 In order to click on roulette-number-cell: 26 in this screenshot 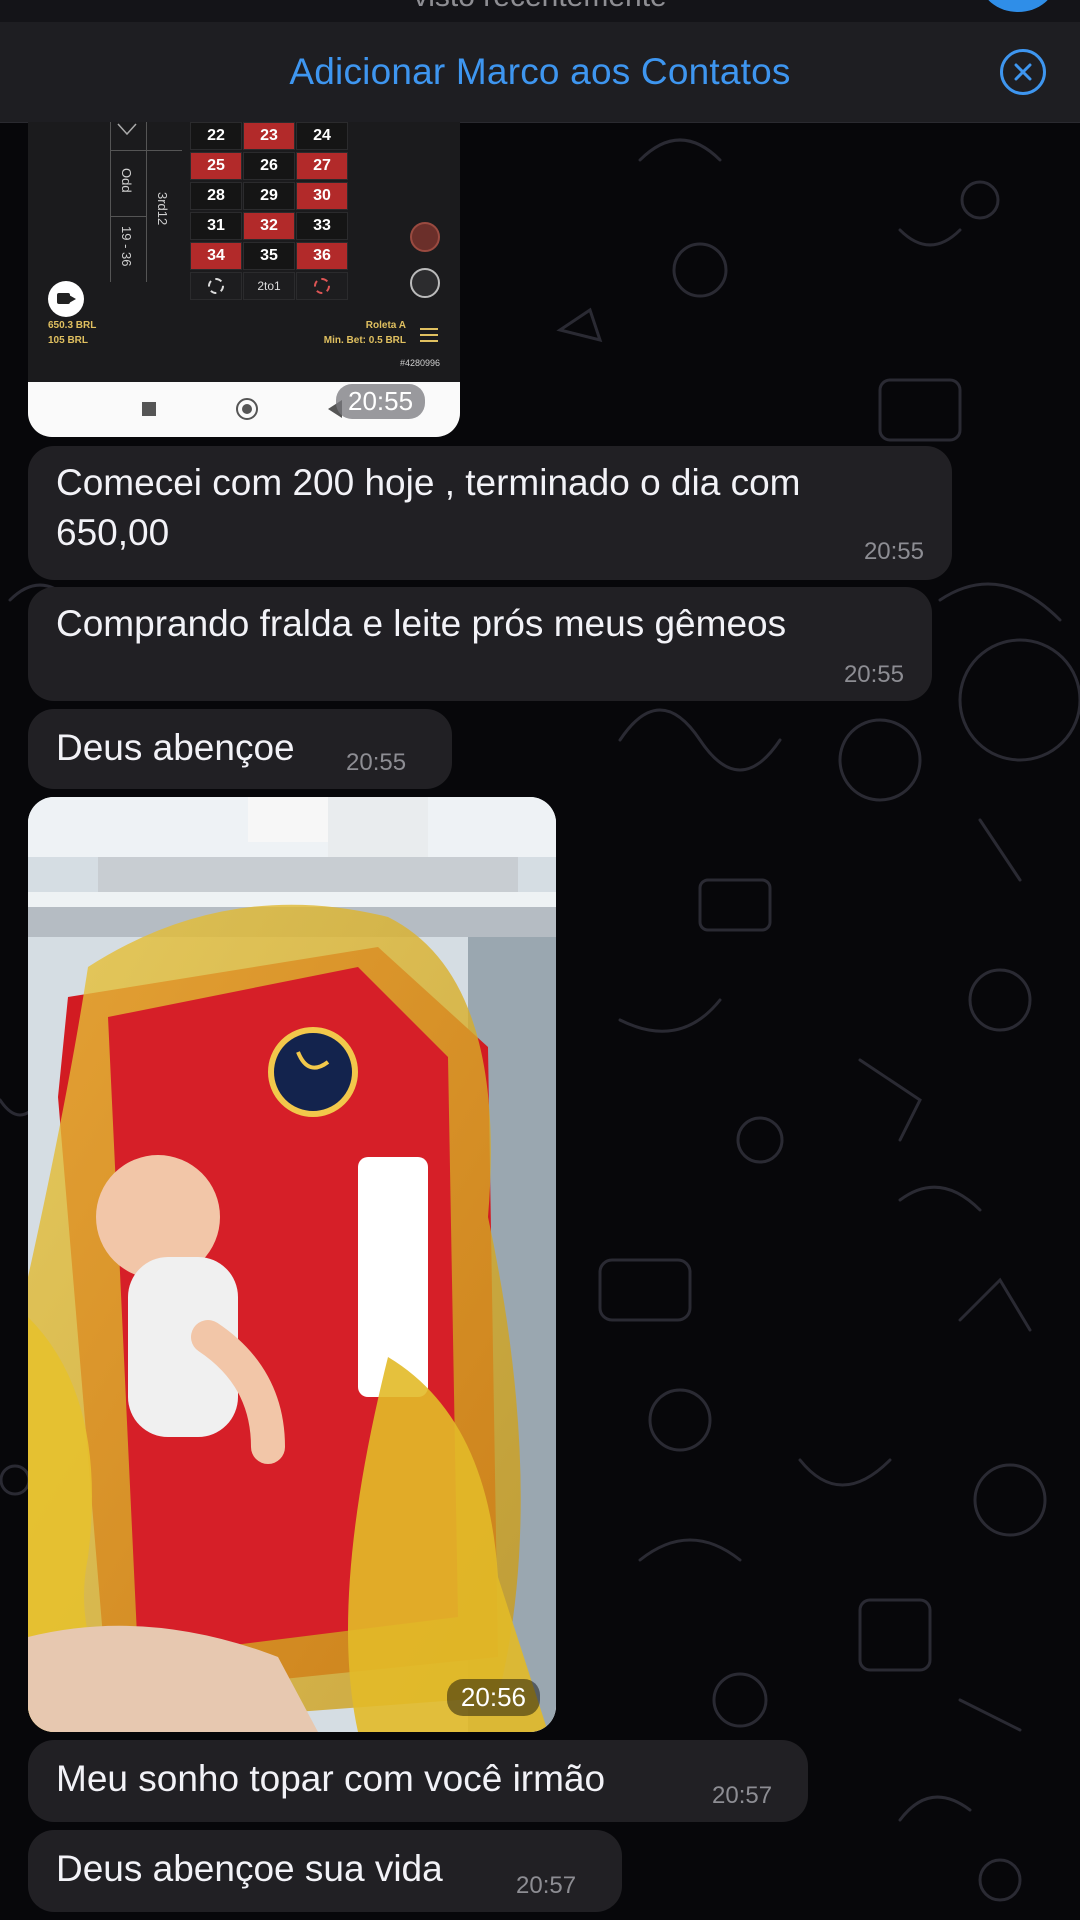, I will do `click(269, 166)`.